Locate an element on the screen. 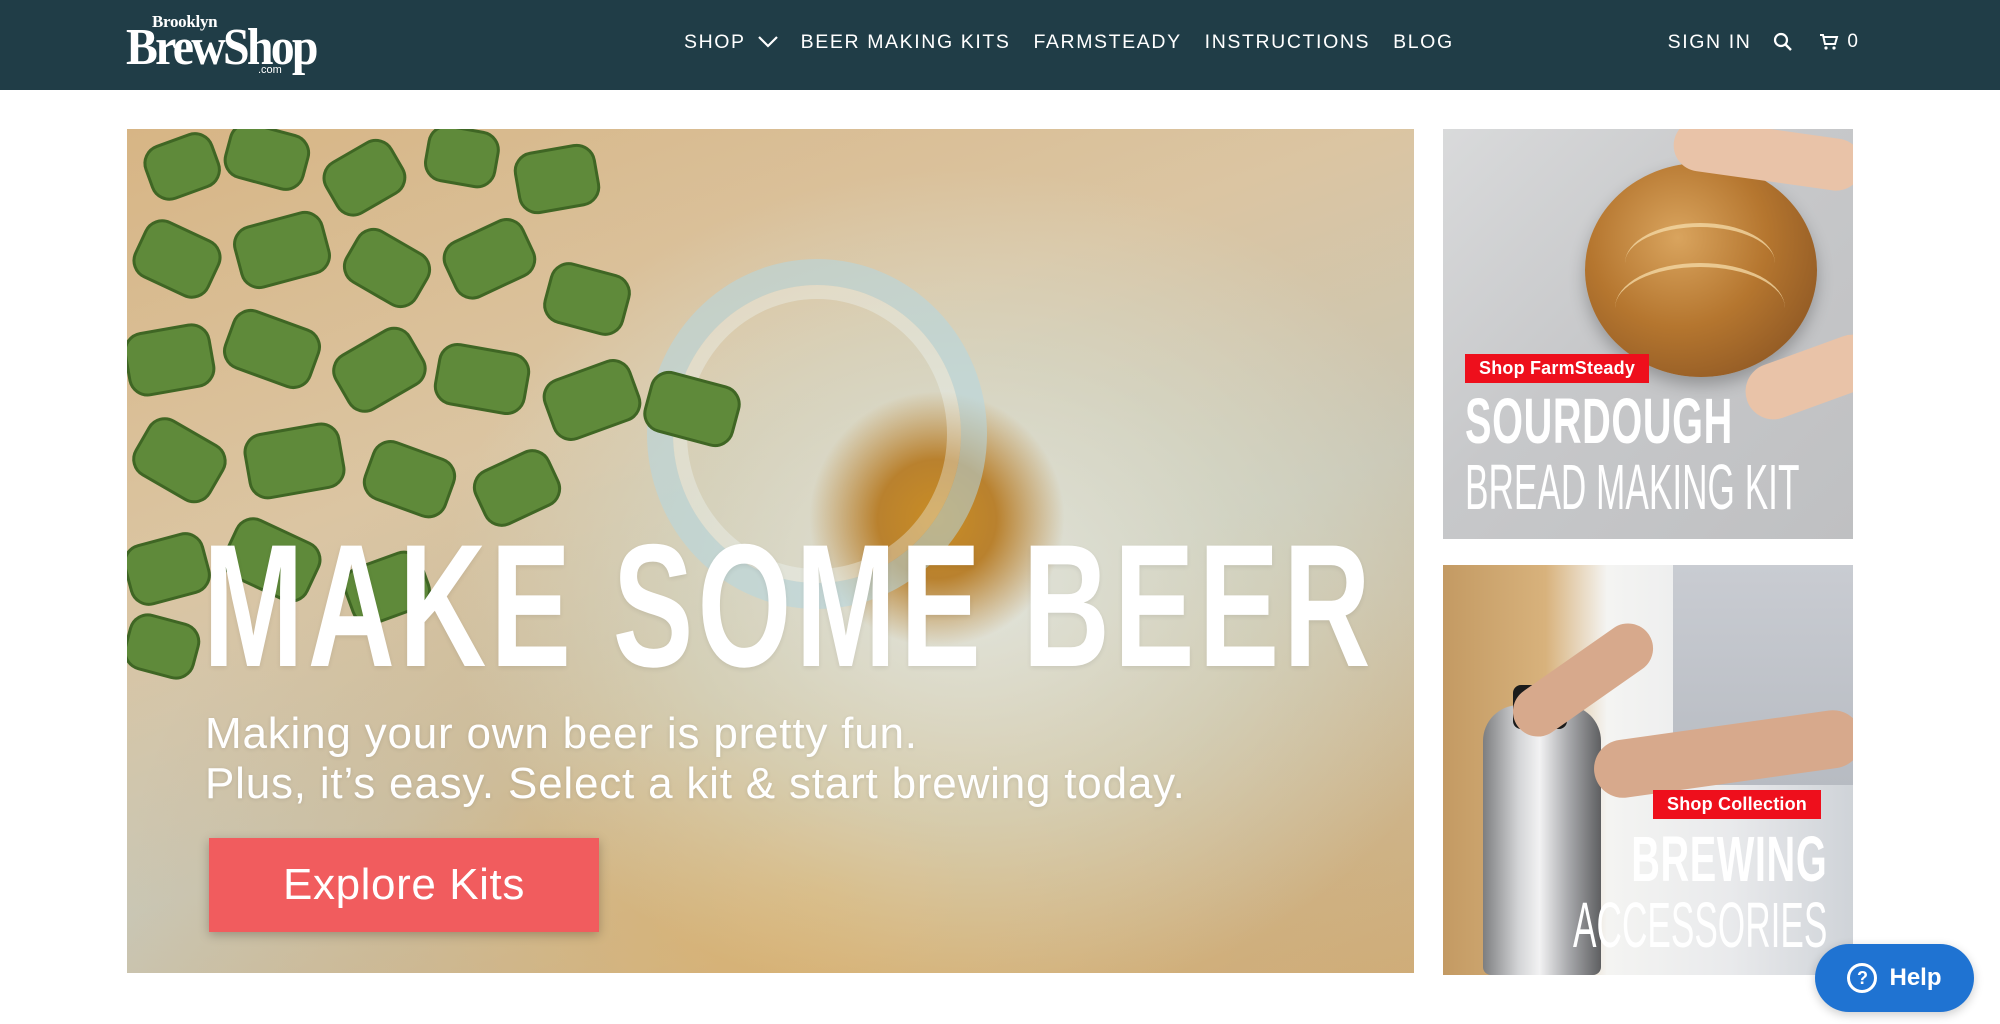  sourdough-bread-image is located at coordinates (1701, 270).